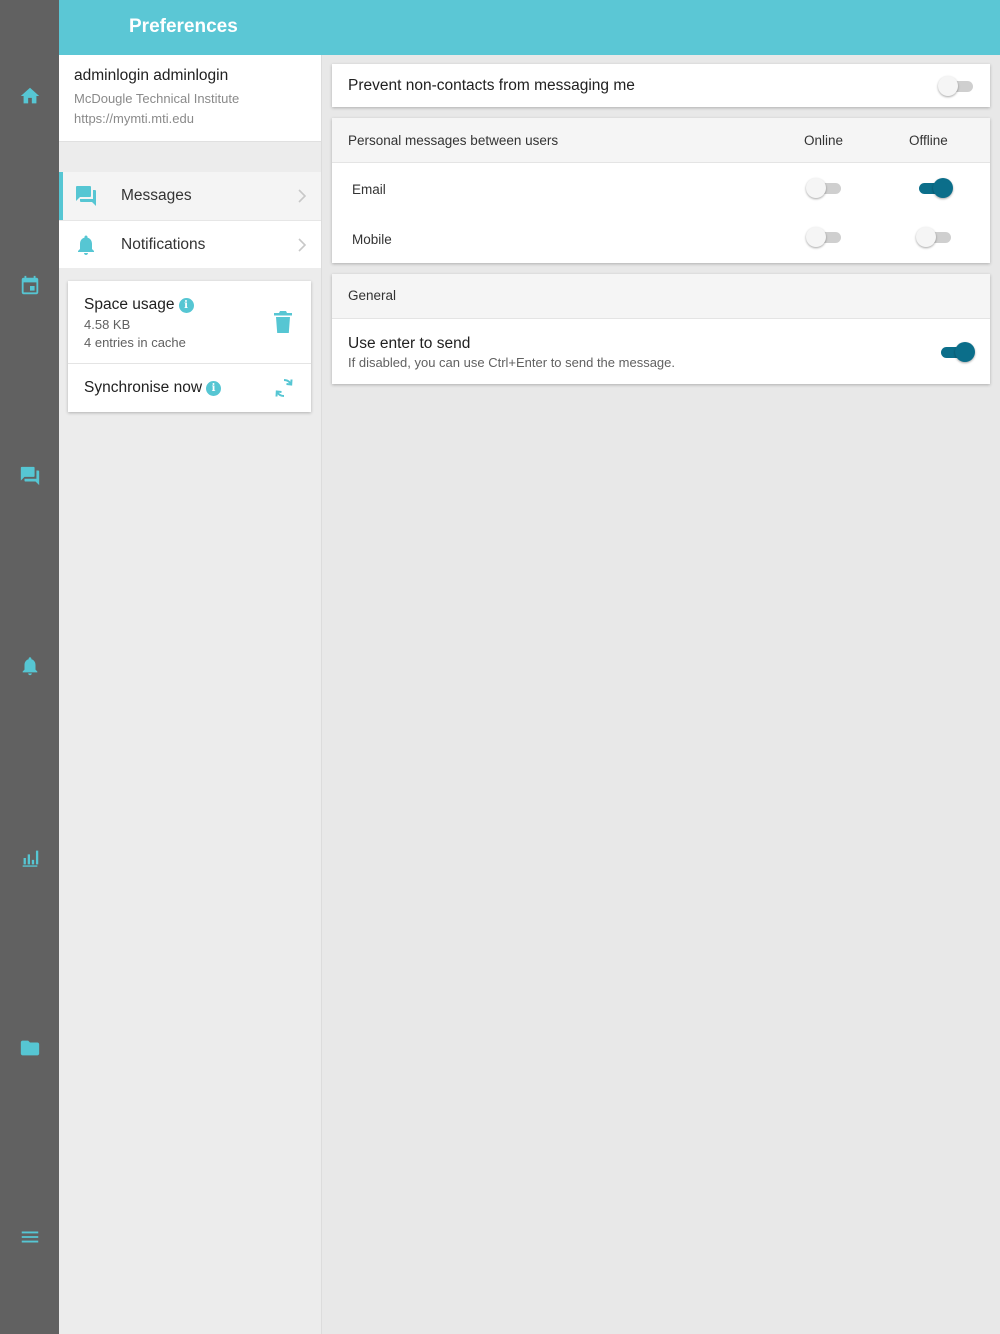 The height and width of the screenshot is (1334, 1000). What do you see at coordinates (409, 343) in the screenshot?
I see `use-enter-to-send-label: Use enter to send` at bounding box center [409, 343].